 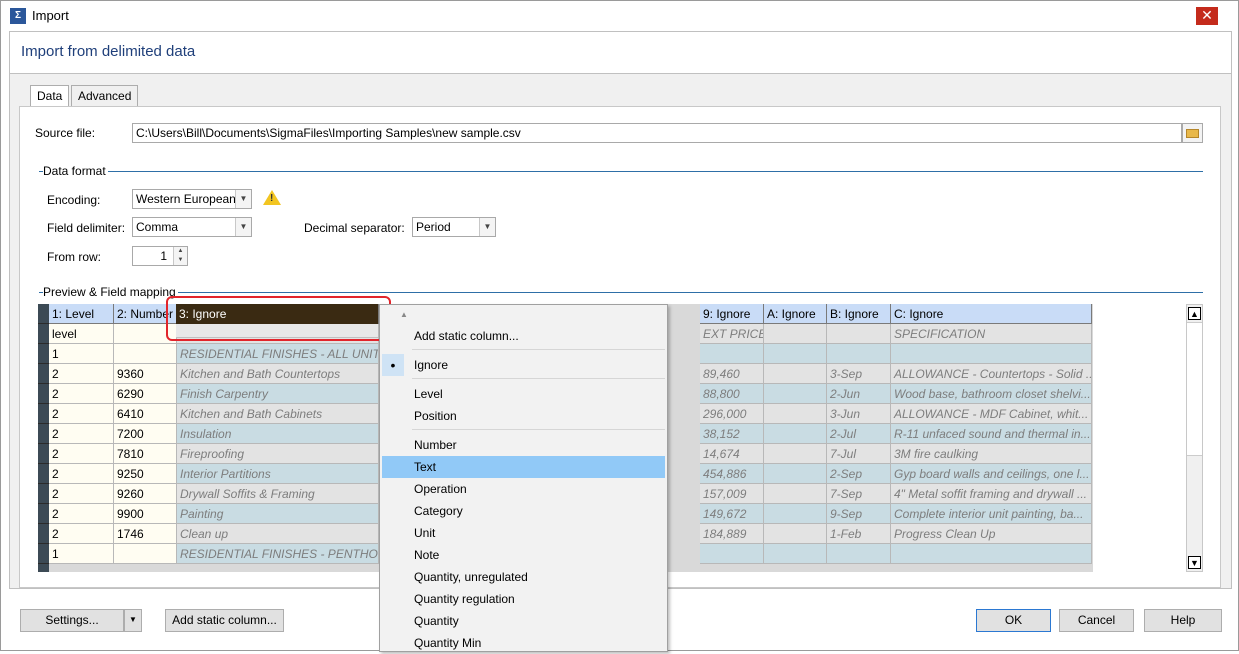 What do you see at coordinates (105, 96) in the screenshot?
I see `tab-advanced: Advanced` at bounding box center [105, 96].